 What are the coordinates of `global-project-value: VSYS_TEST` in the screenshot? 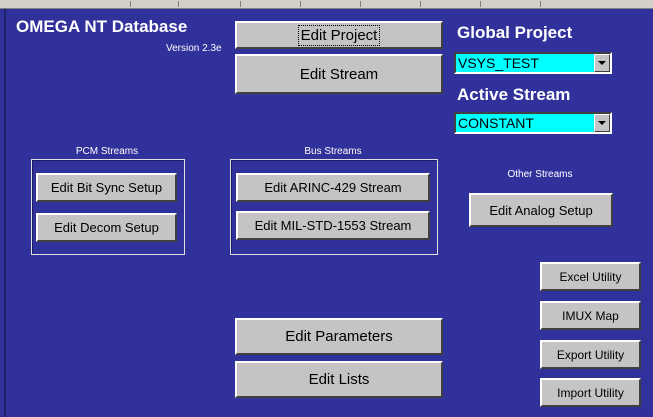 It's located at (498, 63).